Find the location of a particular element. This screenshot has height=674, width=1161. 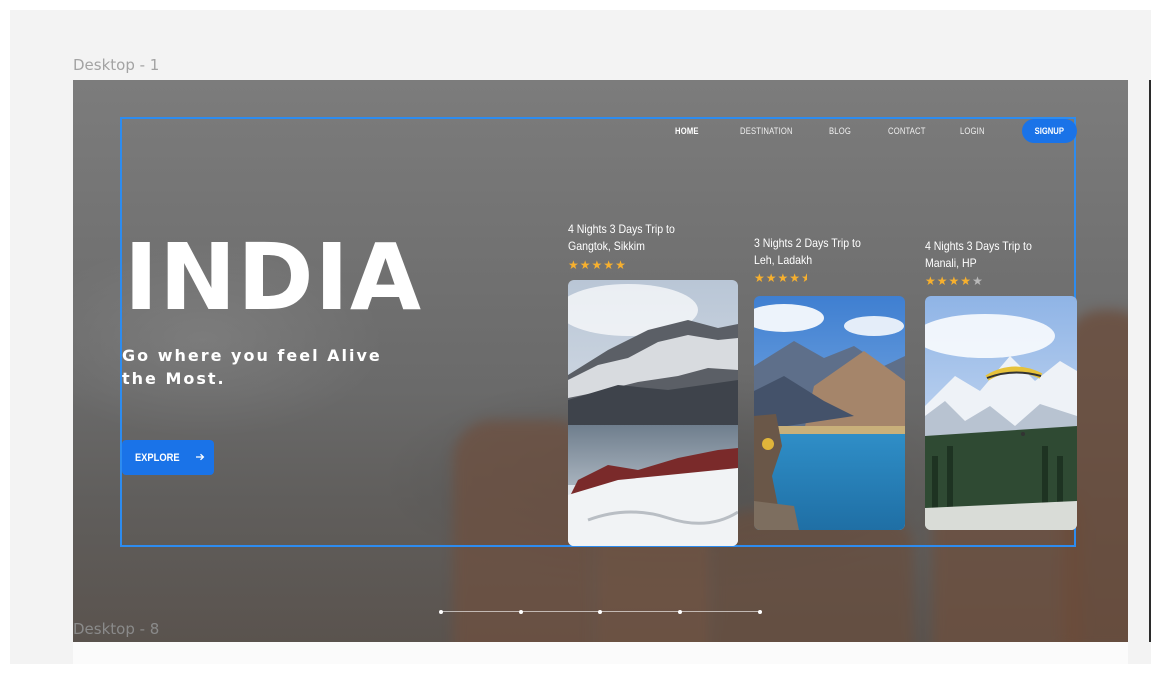

trip-title-line: 3 Nights 2 Days Trip to is located at coordinates (807, 243).